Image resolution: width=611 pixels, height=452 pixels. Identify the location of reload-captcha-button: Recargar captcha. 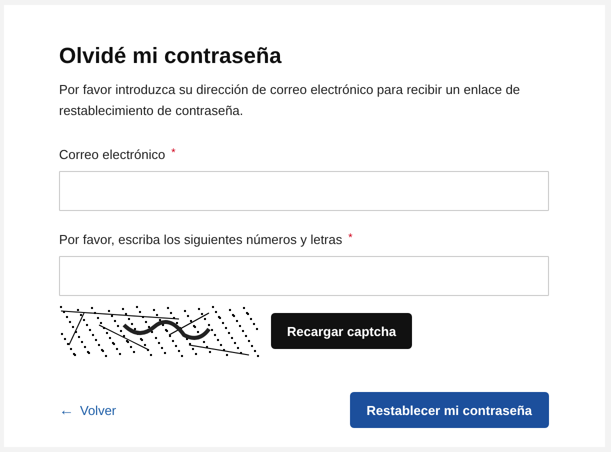
(341, 331).